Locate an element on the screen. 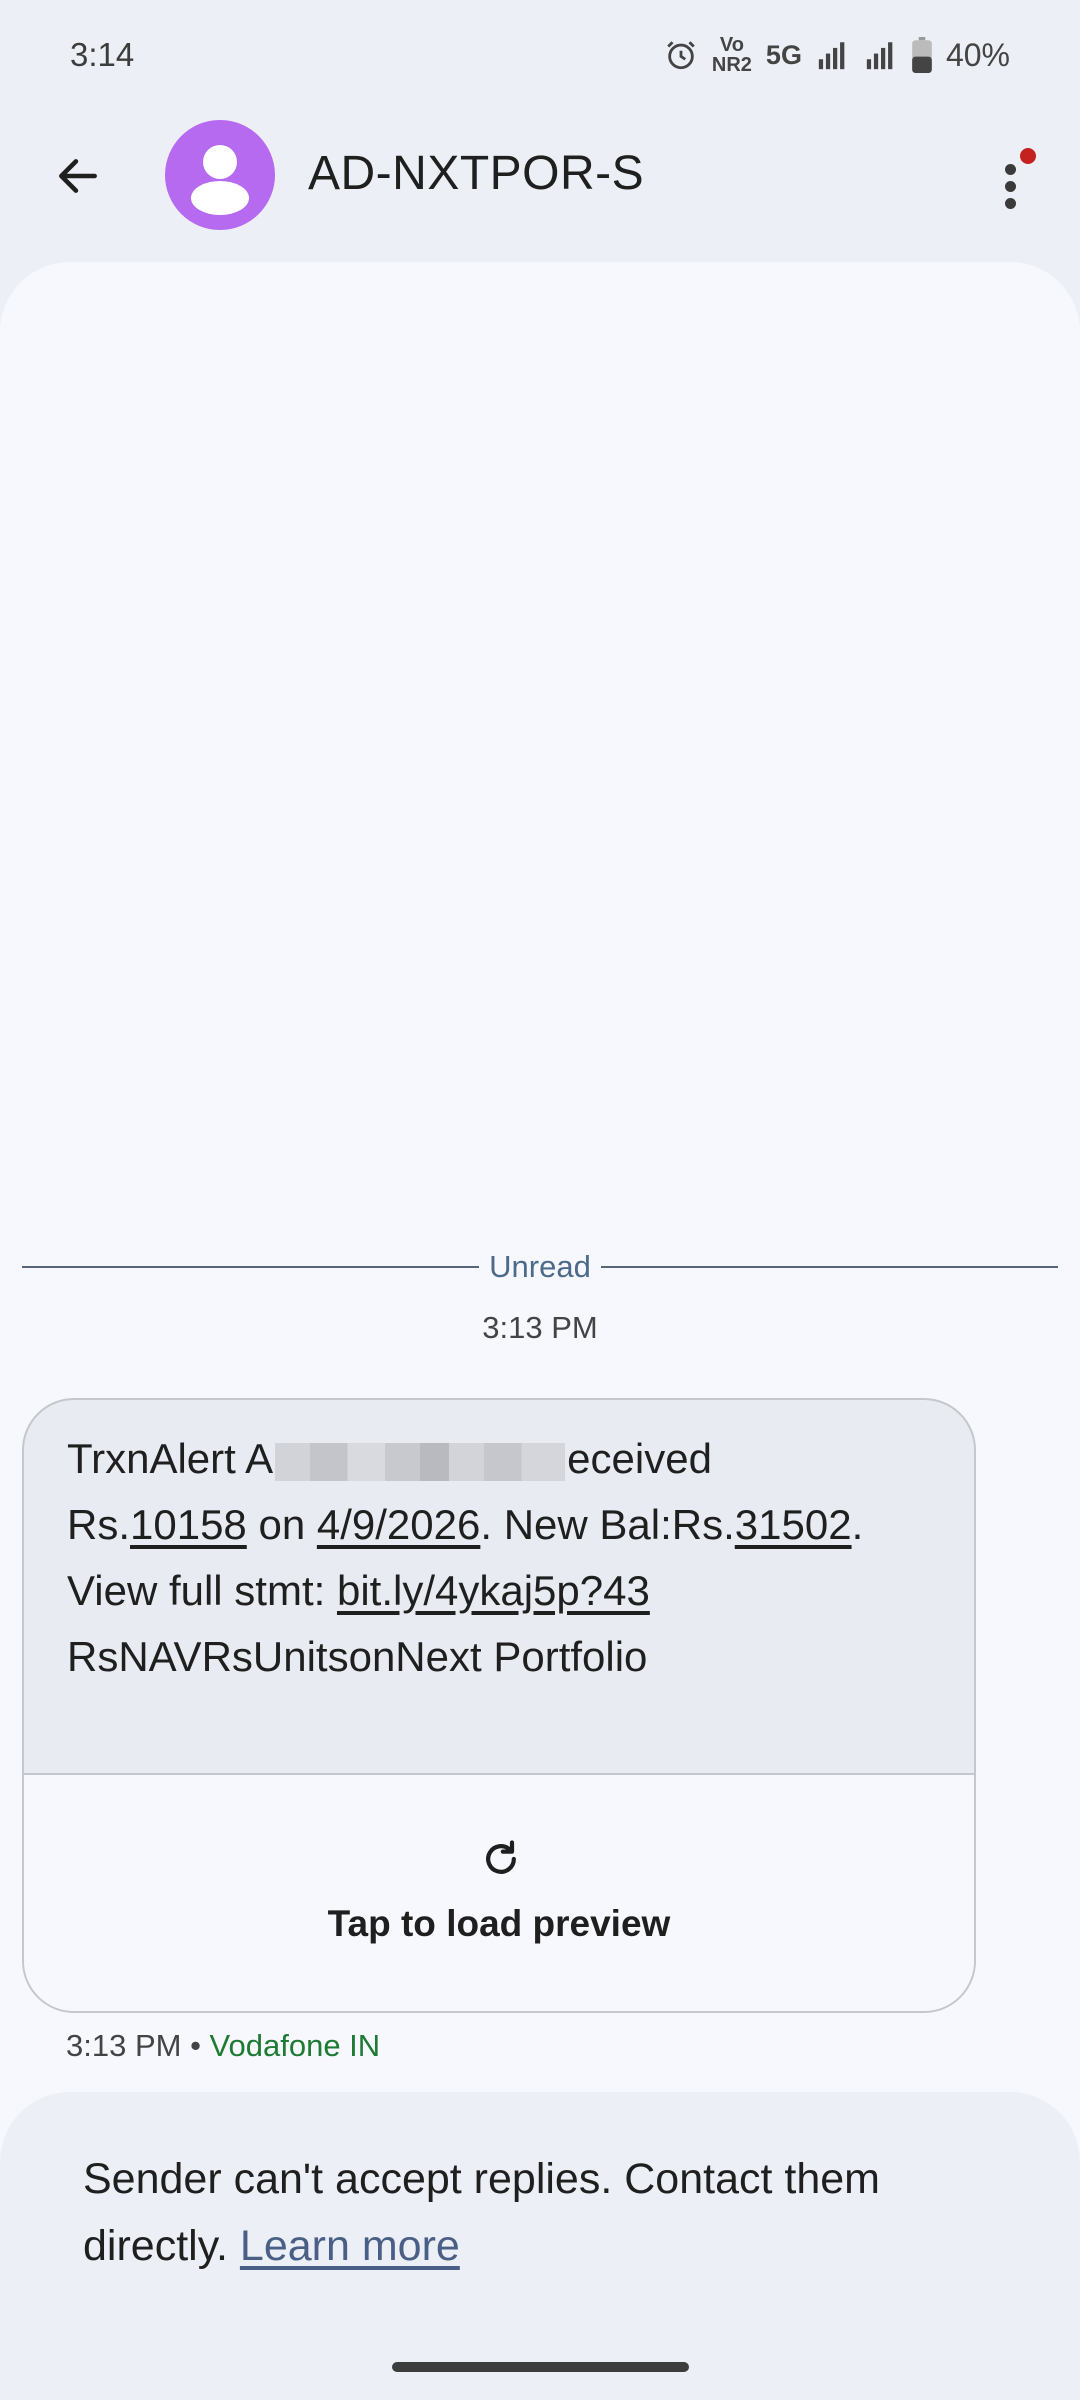 The width and height of the screenshot is (1080, 2400). status-icons: Vo NR2 5G 40% is located at coordinates (837, 55).